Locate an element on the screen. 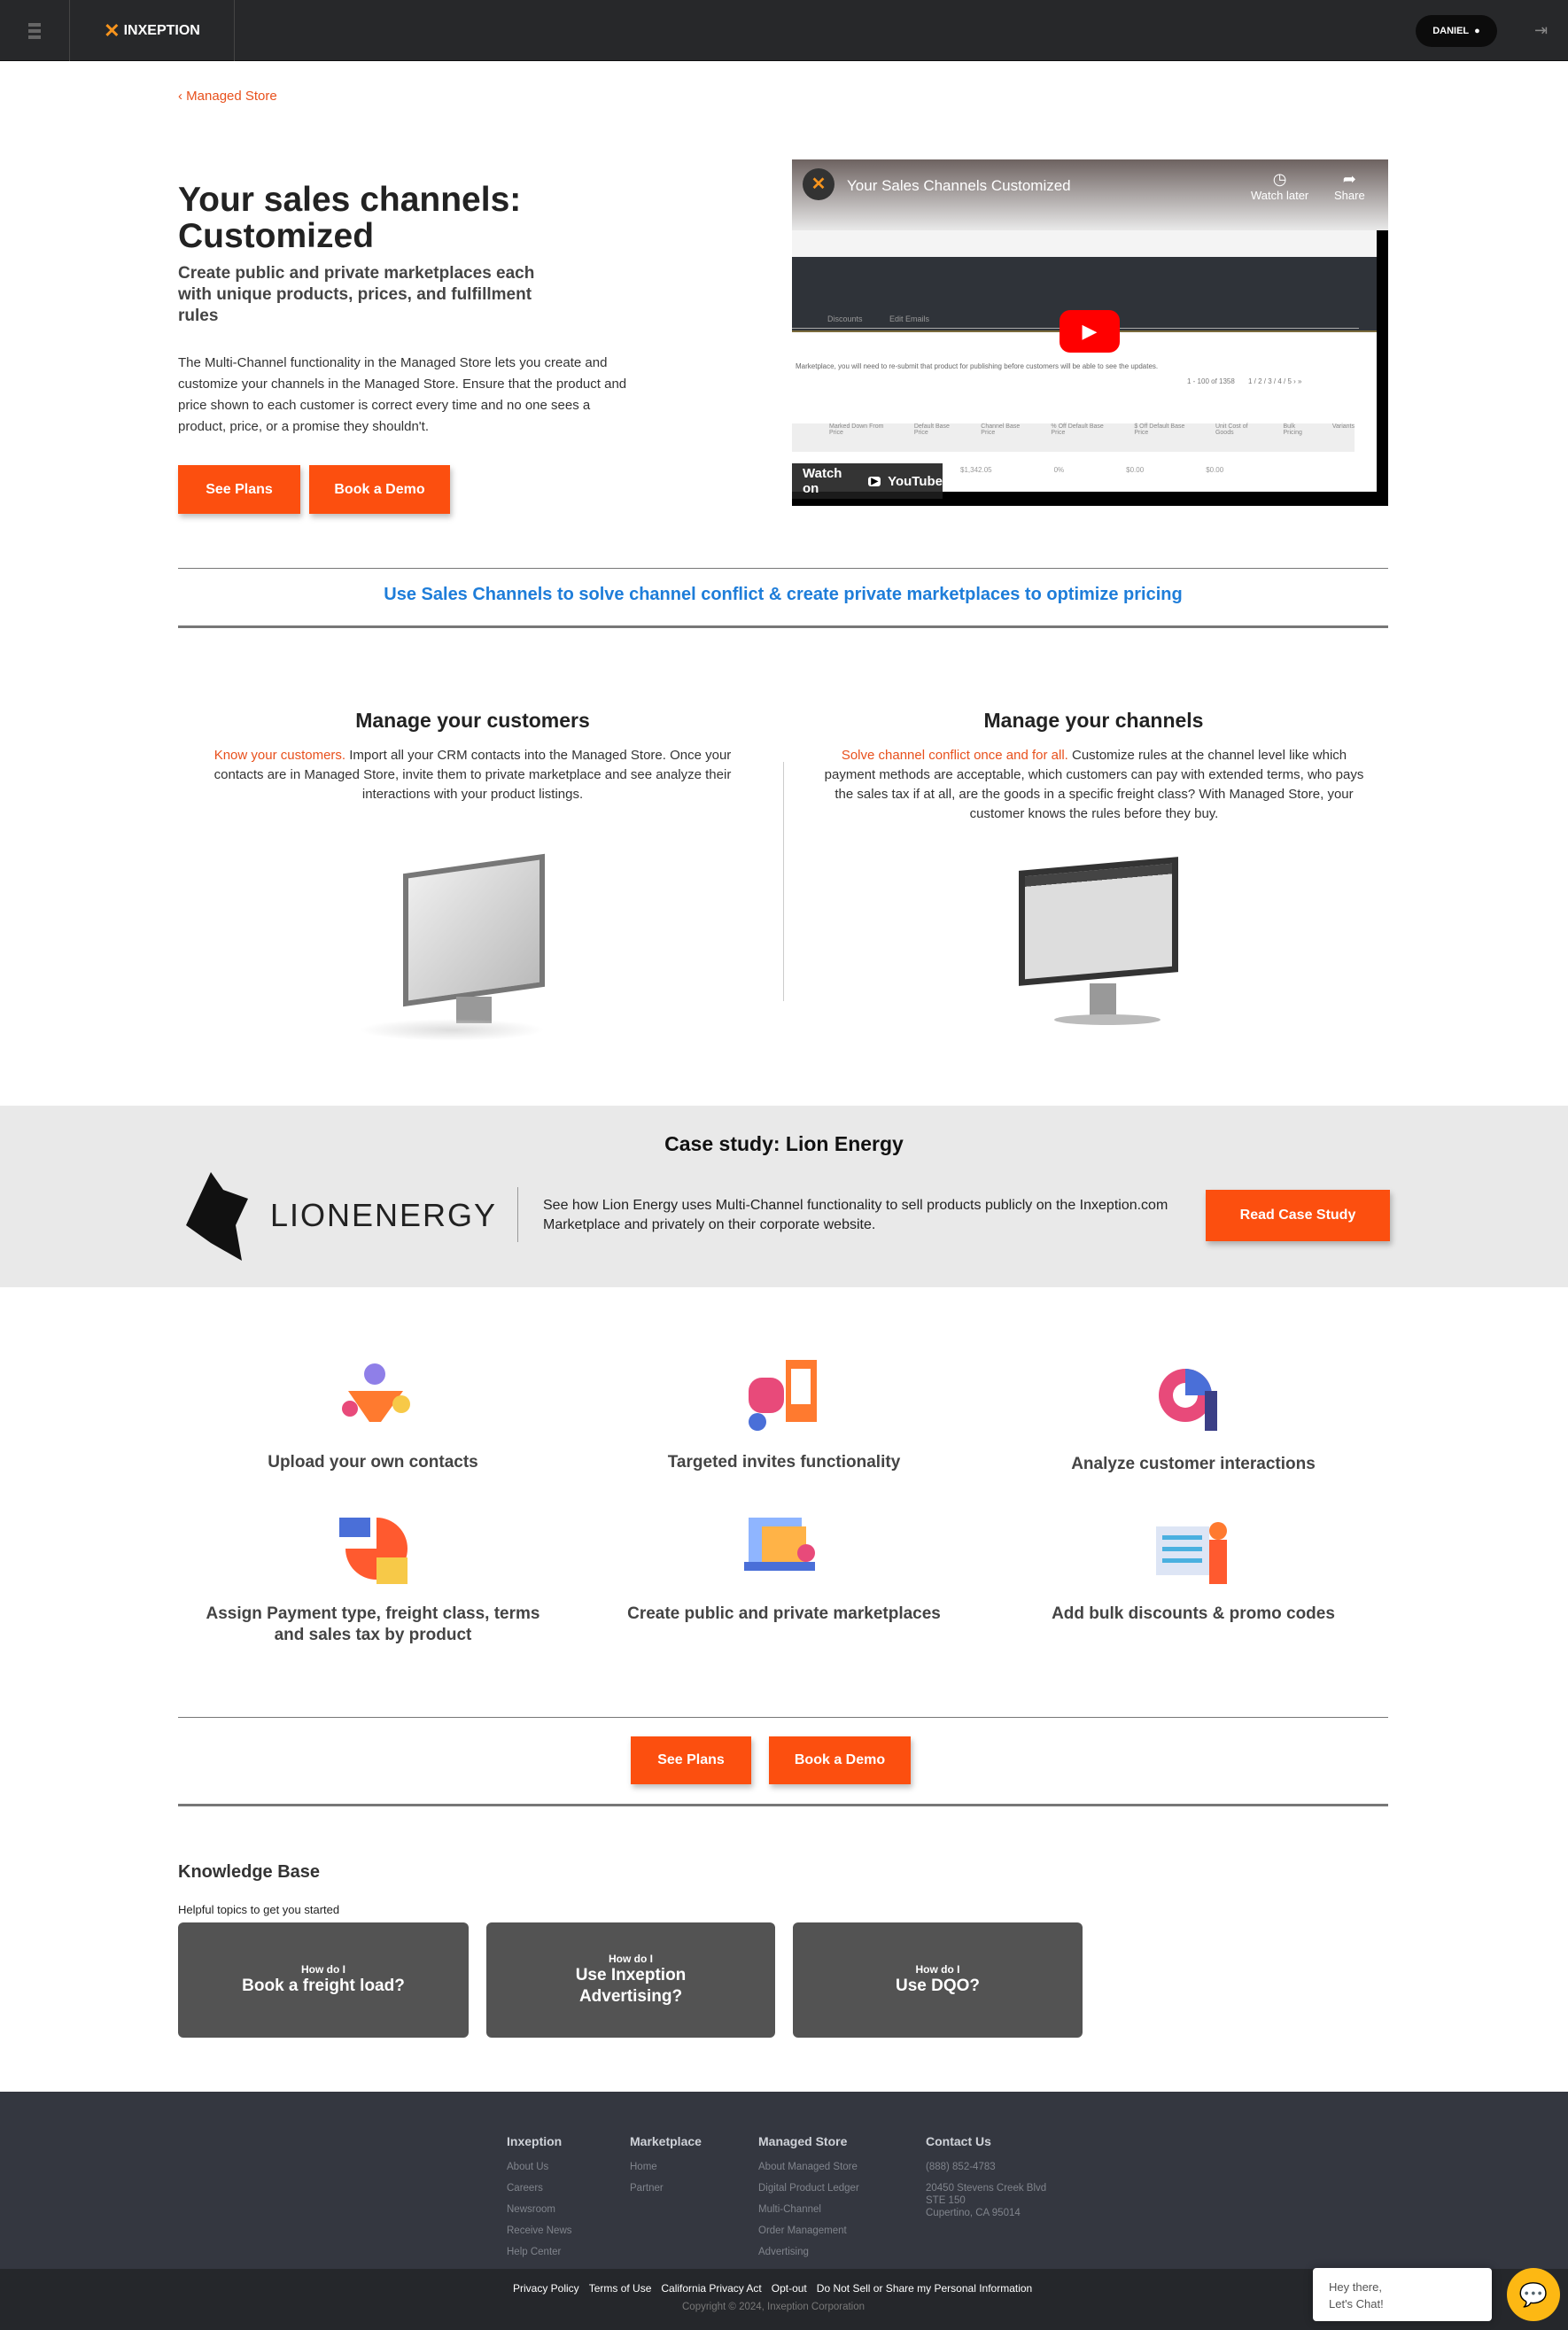  kb-card-freight: How do I Book a freight load? is located at coordinates (323, 1980).